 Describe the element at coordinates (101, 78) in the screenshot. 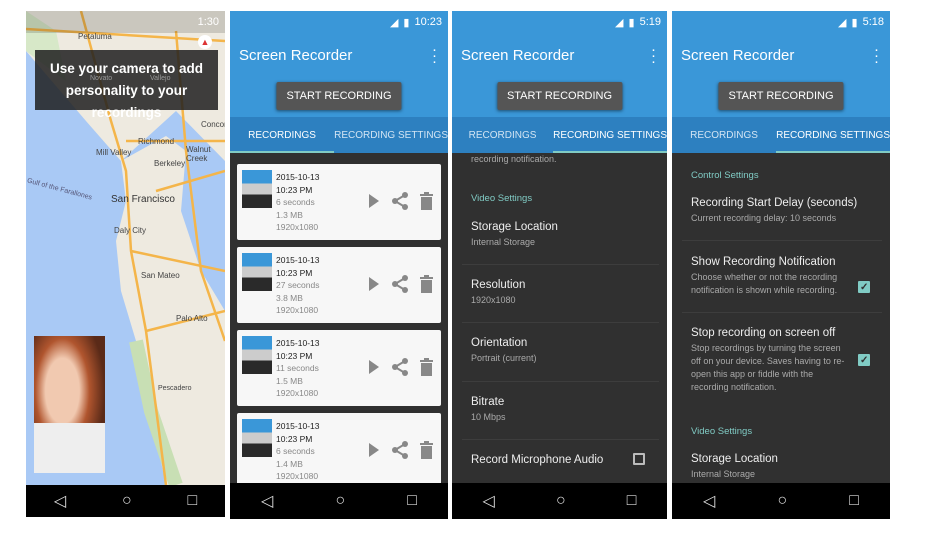

I see `map-label: Novato` at that location.